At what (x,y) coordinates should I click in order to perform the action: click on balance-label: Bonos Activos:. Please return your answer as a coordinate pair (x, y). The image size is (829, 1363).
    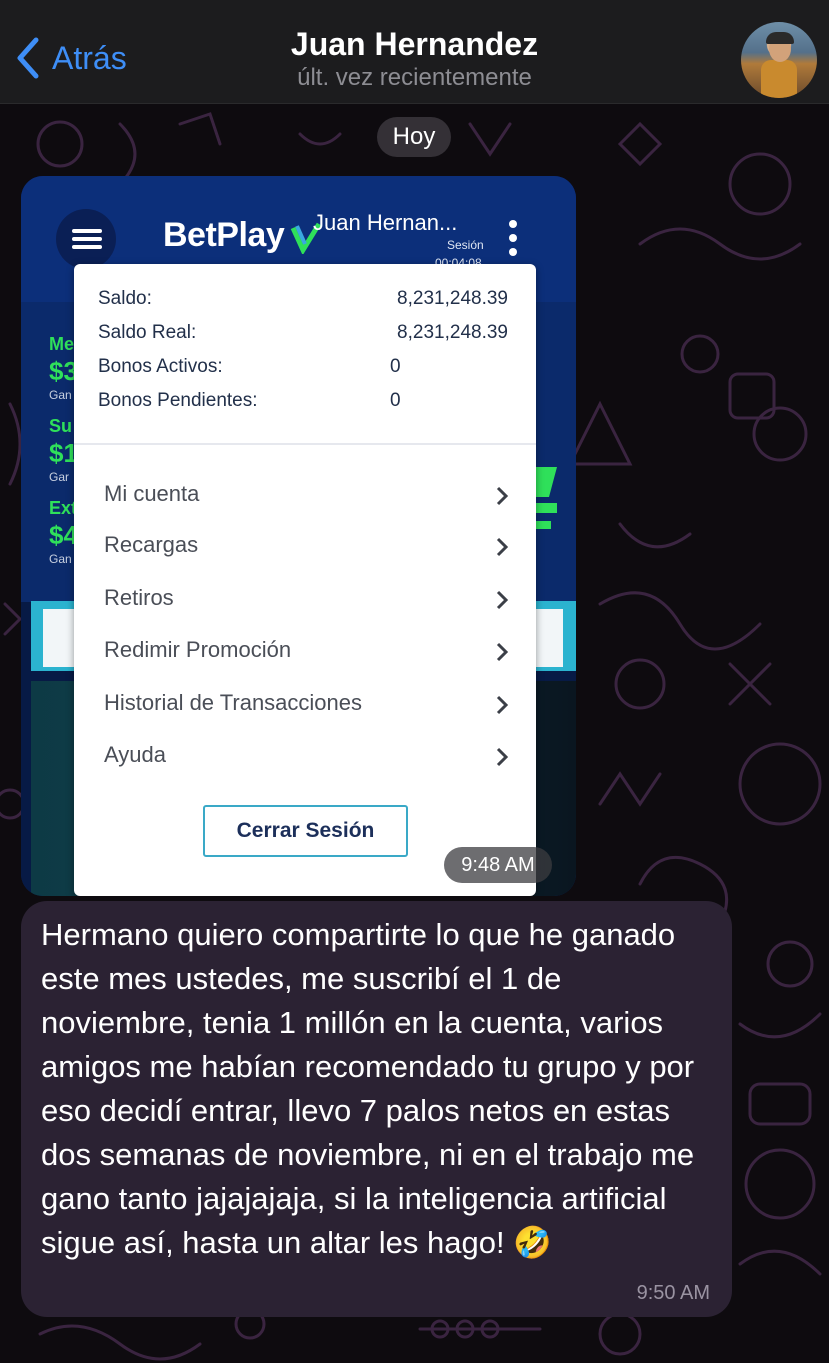
    Looking at the image, I should click on (160, 366).